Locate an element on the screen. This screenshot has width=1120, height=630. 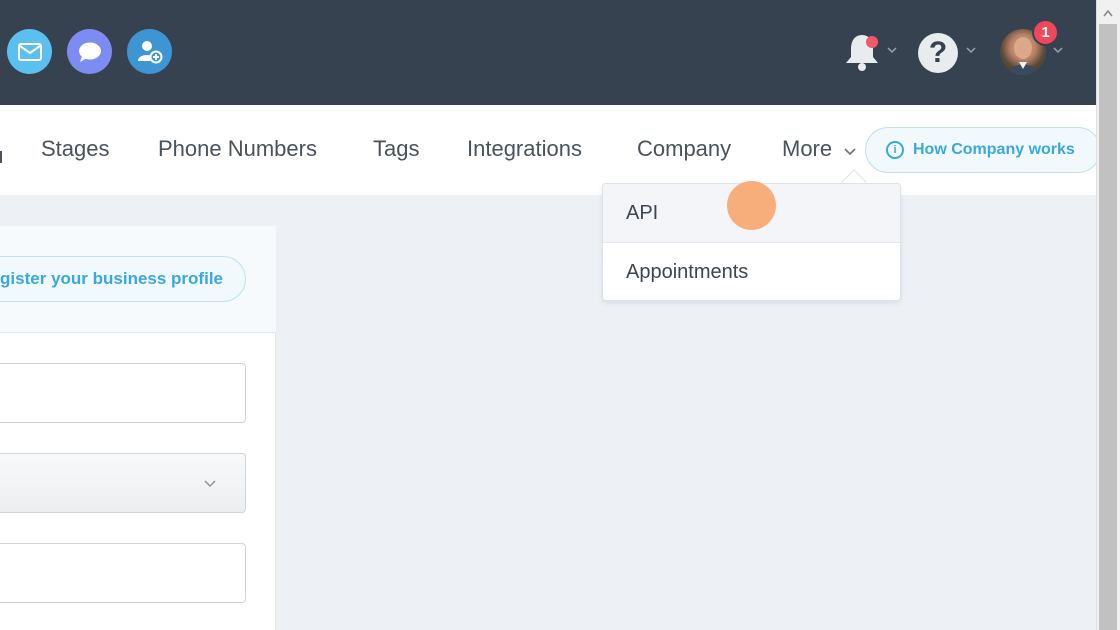
tab-stages: Stages is located at coordinates (75, 149).